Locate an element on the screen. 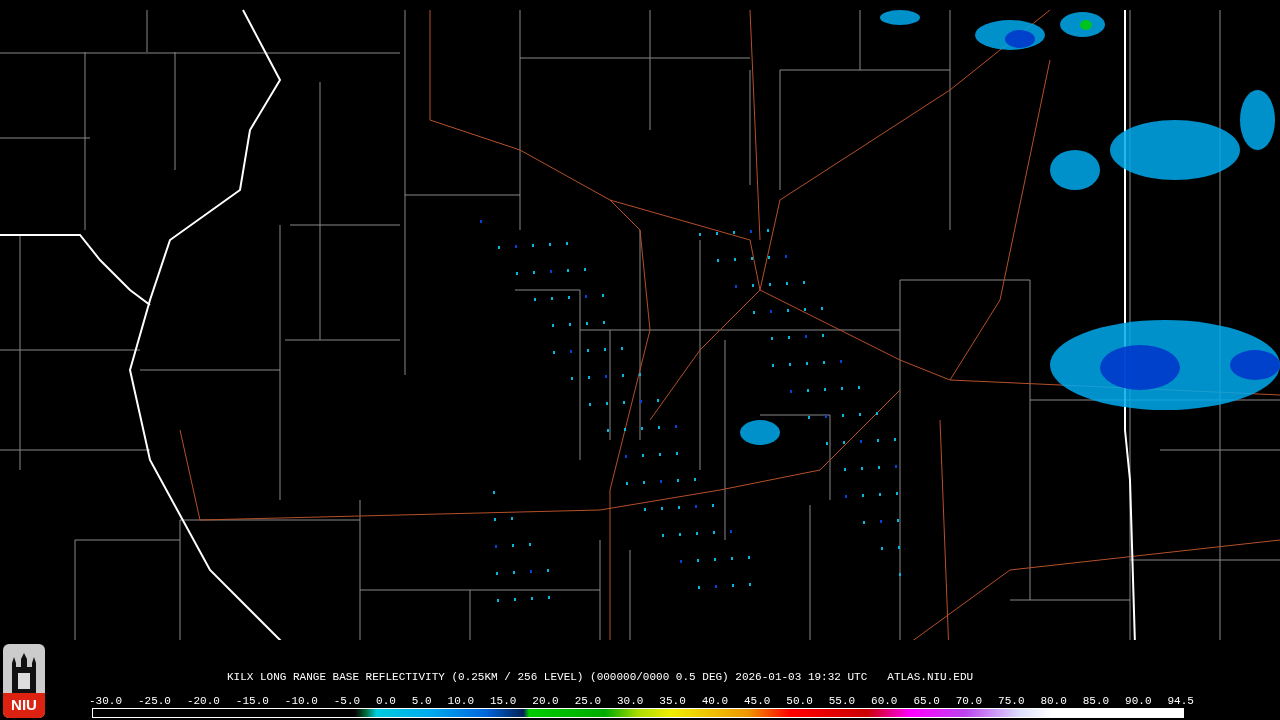 The width and height of the screenshot is (1280, 720). scale-label: 65.0 is located at coordinates (926, 701).